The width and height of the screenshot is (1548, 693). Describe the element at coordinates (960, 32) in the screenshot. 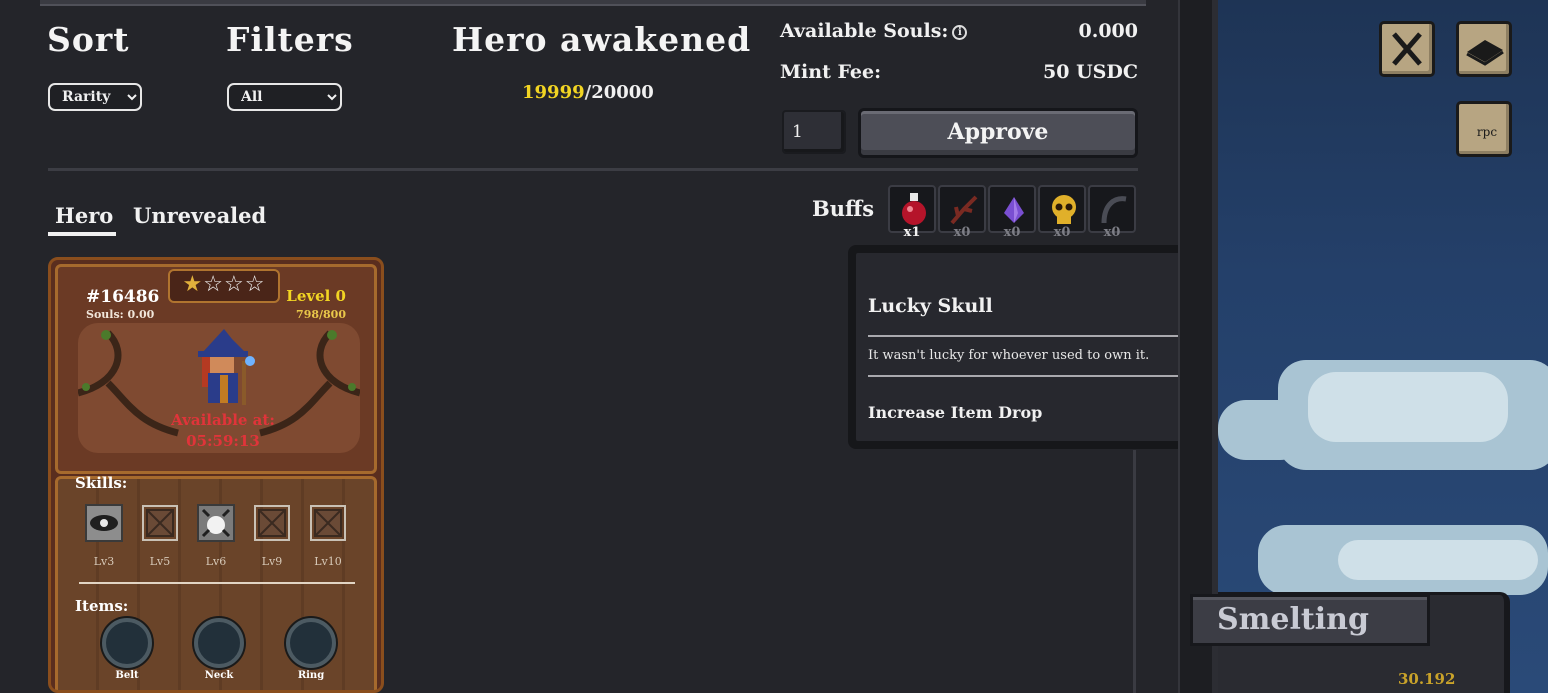

I see `info-icon: i` at that location.